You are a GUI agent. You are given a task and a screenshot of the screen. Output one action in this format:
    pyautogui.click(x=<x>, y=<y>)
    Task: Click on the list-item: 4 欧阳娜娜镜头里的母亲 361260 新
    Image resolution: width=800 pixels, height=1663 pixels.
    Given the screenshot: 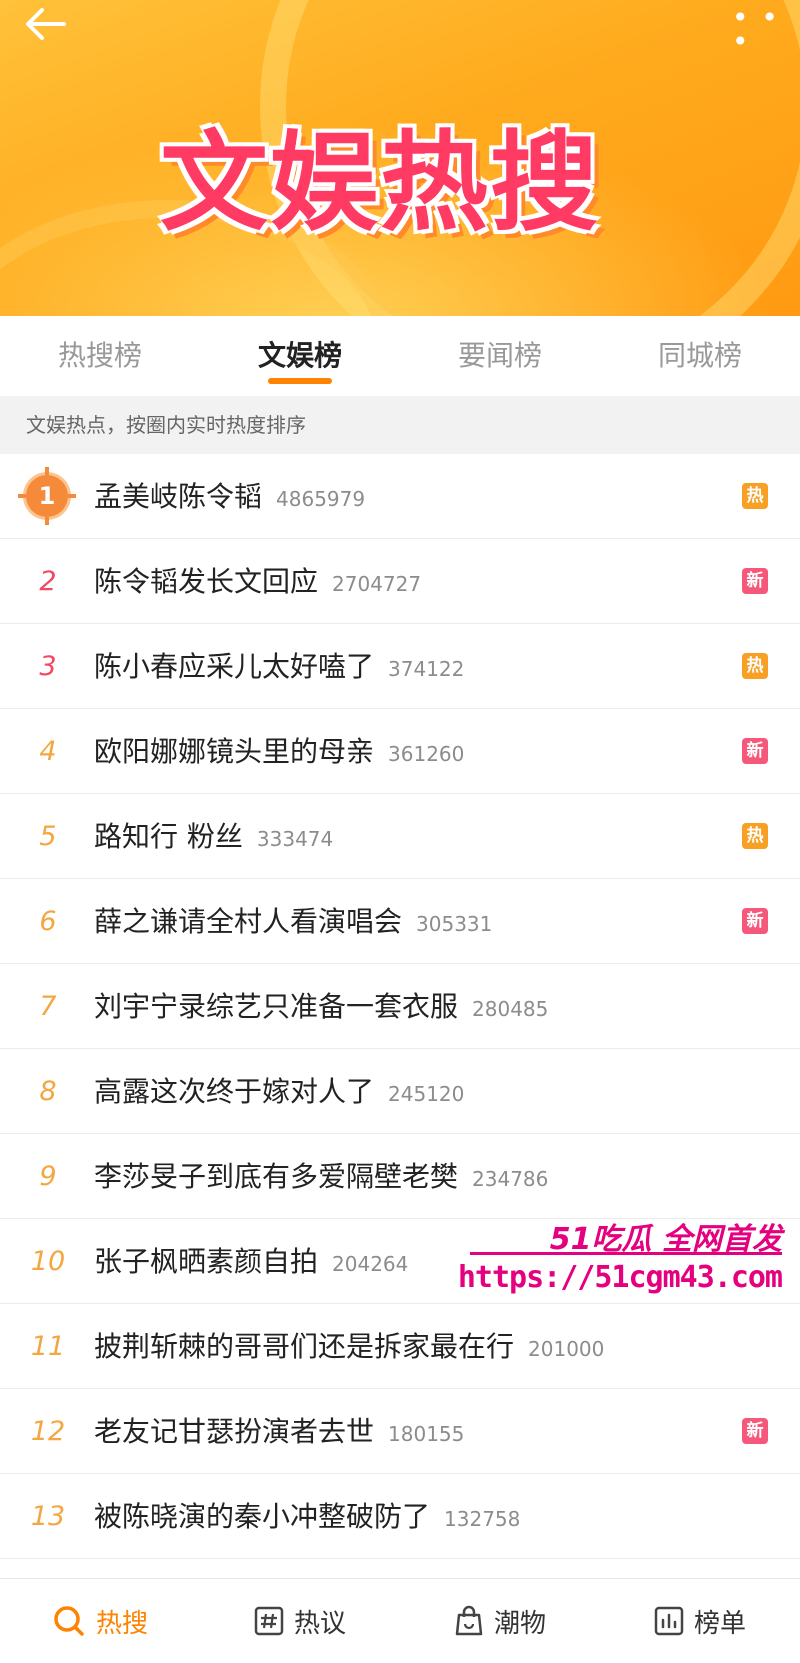 What is the action you would take?
    pyautogui.click(x=400, y=751)
    